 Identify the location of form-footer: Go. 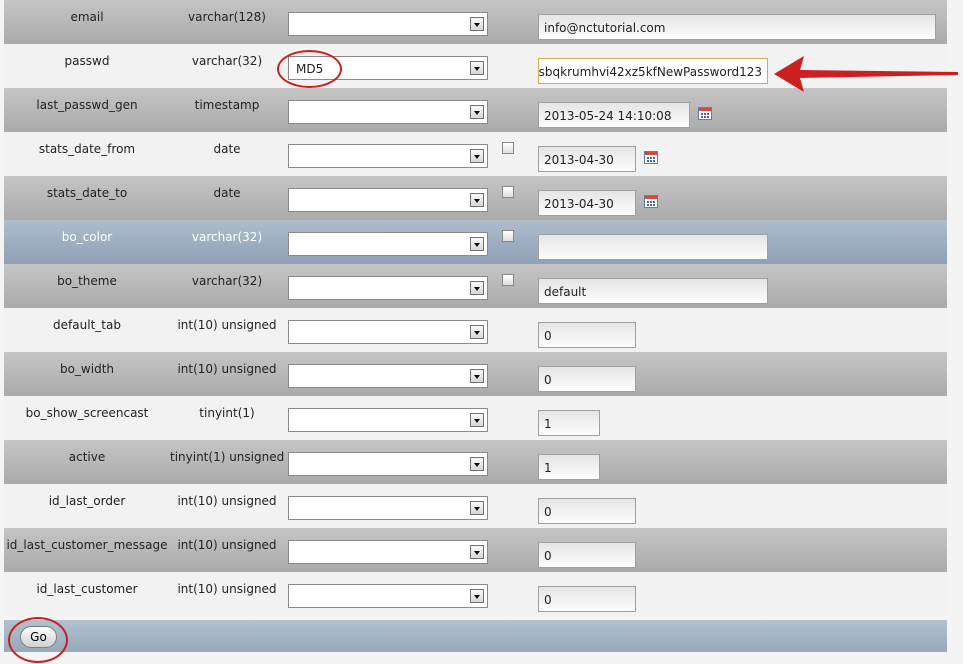
(475, 636).